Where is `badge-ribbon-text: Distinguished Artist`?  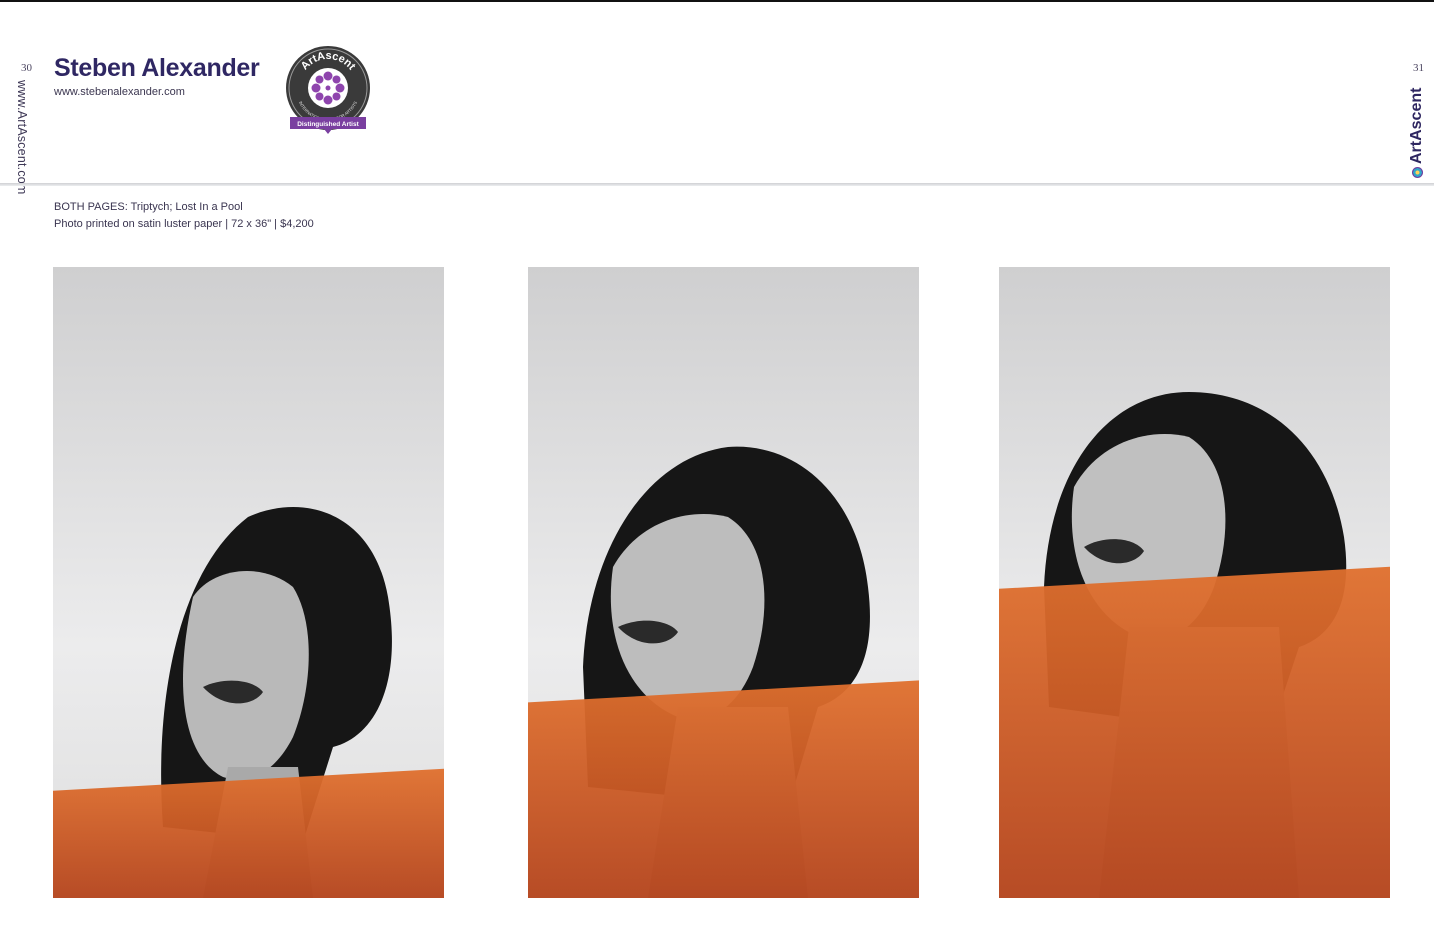
badge-ribbon-text: Distinguished Artist is located at coordinates (328, 124).